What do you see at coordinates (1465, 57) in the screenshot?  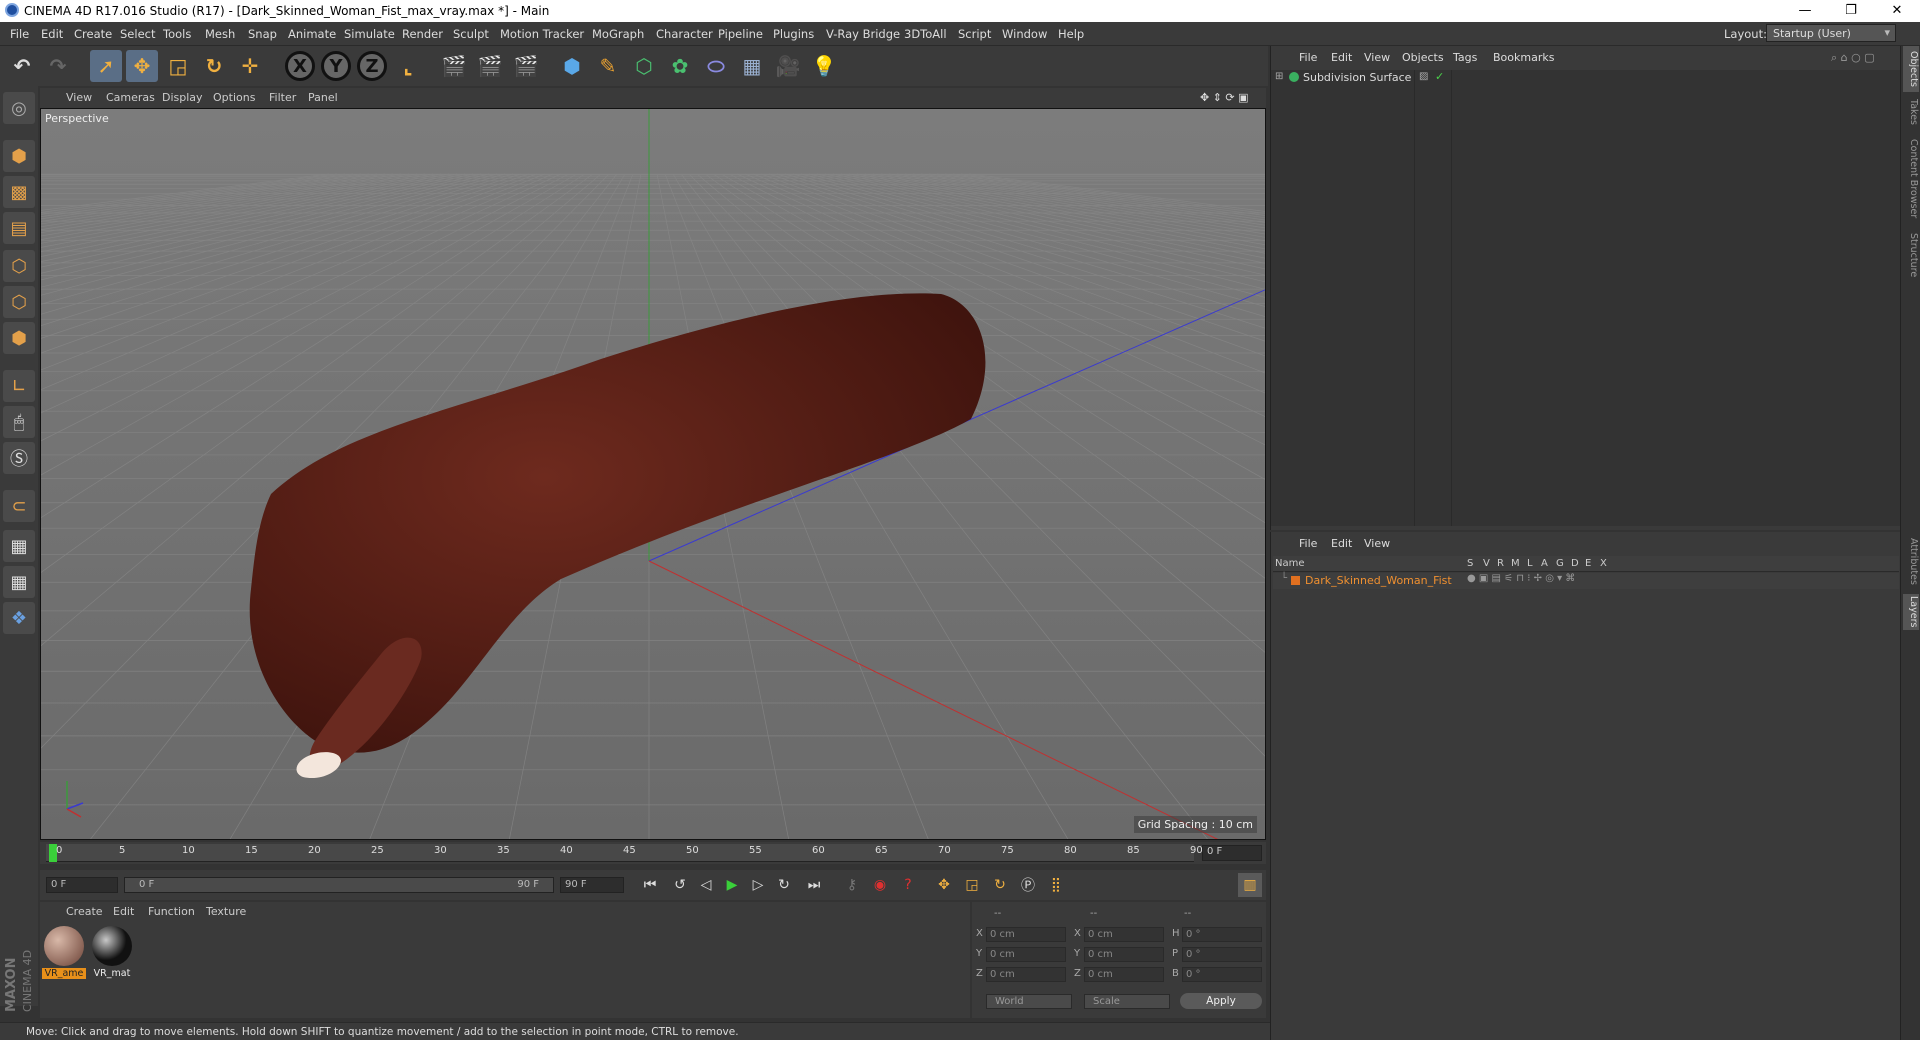 I see `object-menu-tags: Tags` at bounding box center [1465, 57].